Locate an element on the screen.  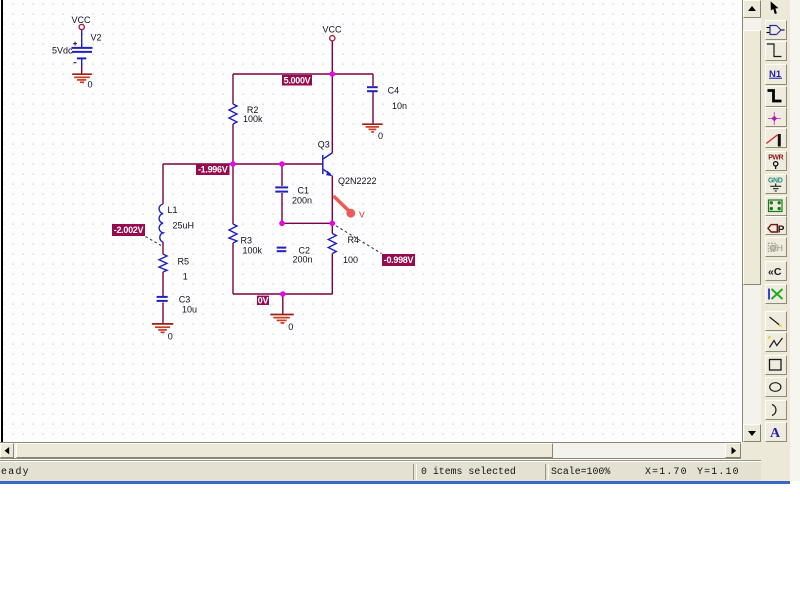
svg-text: Q3 is located at coordinates (324, 145).